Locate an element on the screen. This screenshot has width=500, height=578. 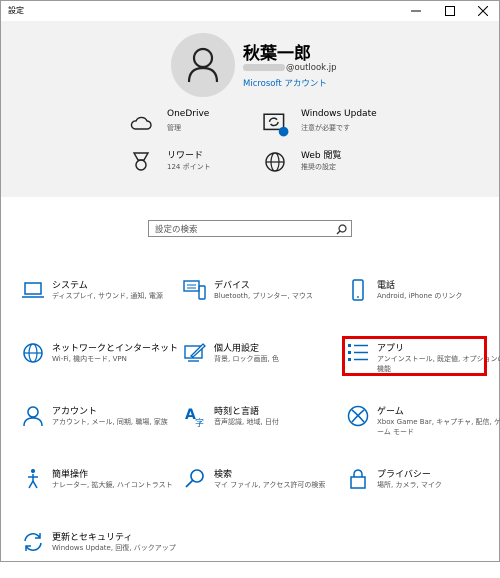
personalization-icon is located at coordinates (195, 352).